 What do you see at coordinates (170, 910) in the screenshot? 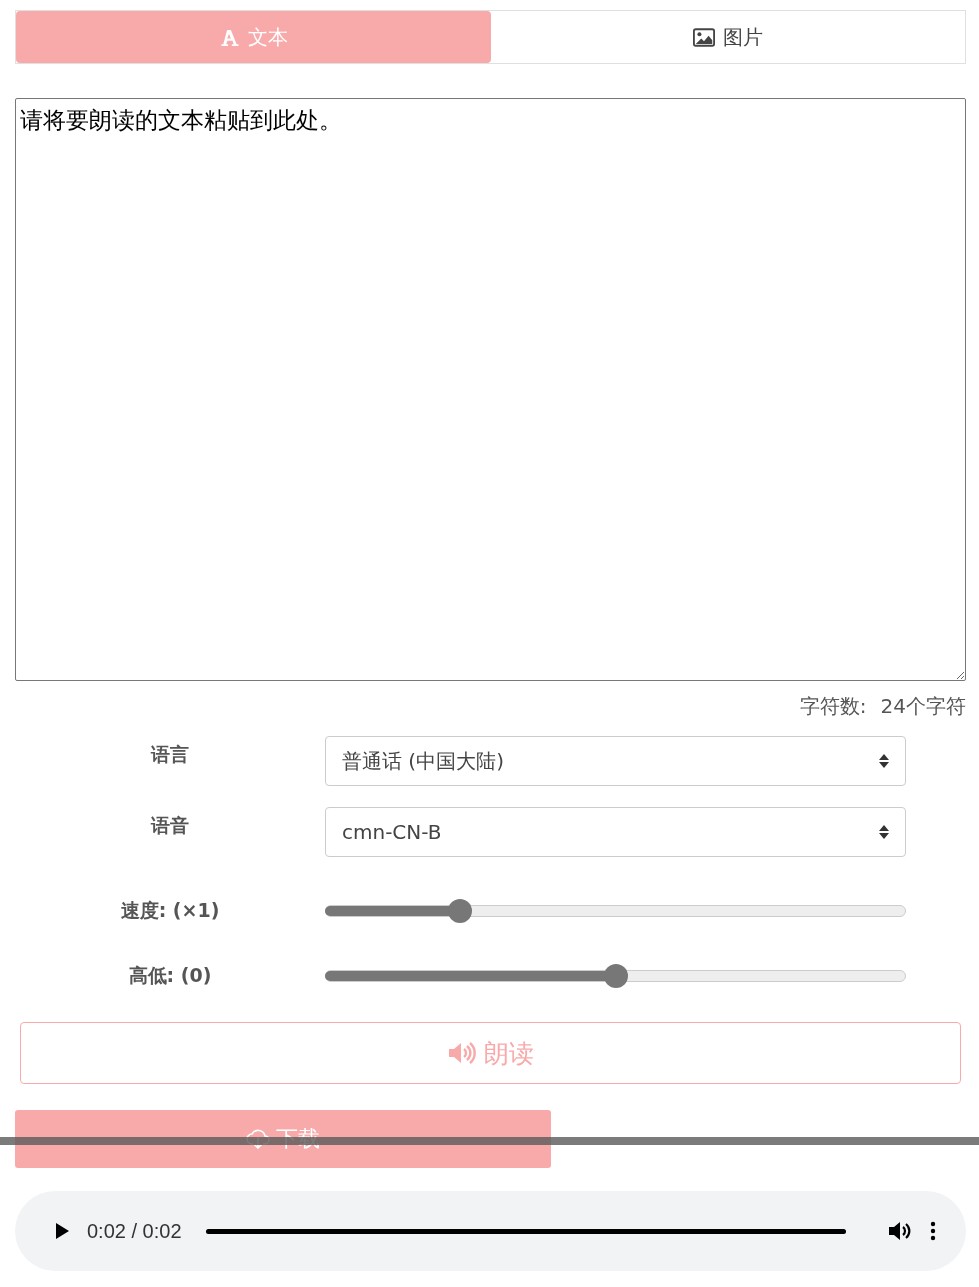
I see `setting-label: 速度: (×1)` at bounding box center [170, 910].